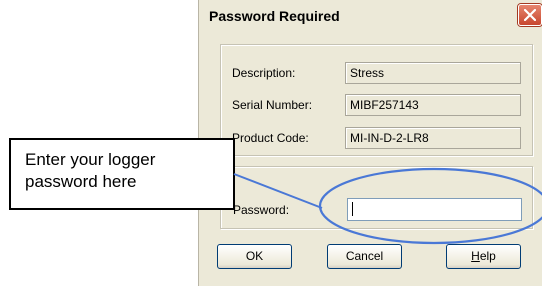  What do you see at coordinates (254, 256) in the screenshot?
I see `ok-button: OK` at bounding box center [254, 256].